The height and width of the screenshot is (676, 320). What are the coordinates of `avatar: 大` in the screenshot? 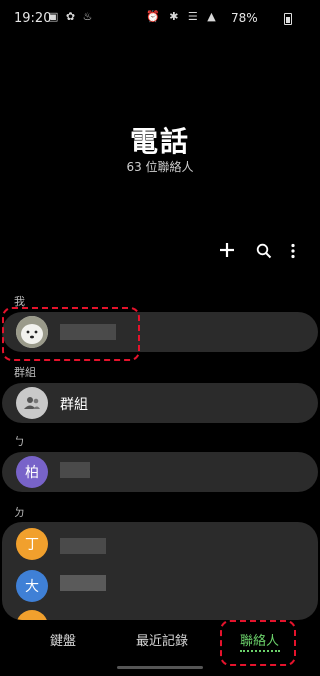 It's located at (32, 586).